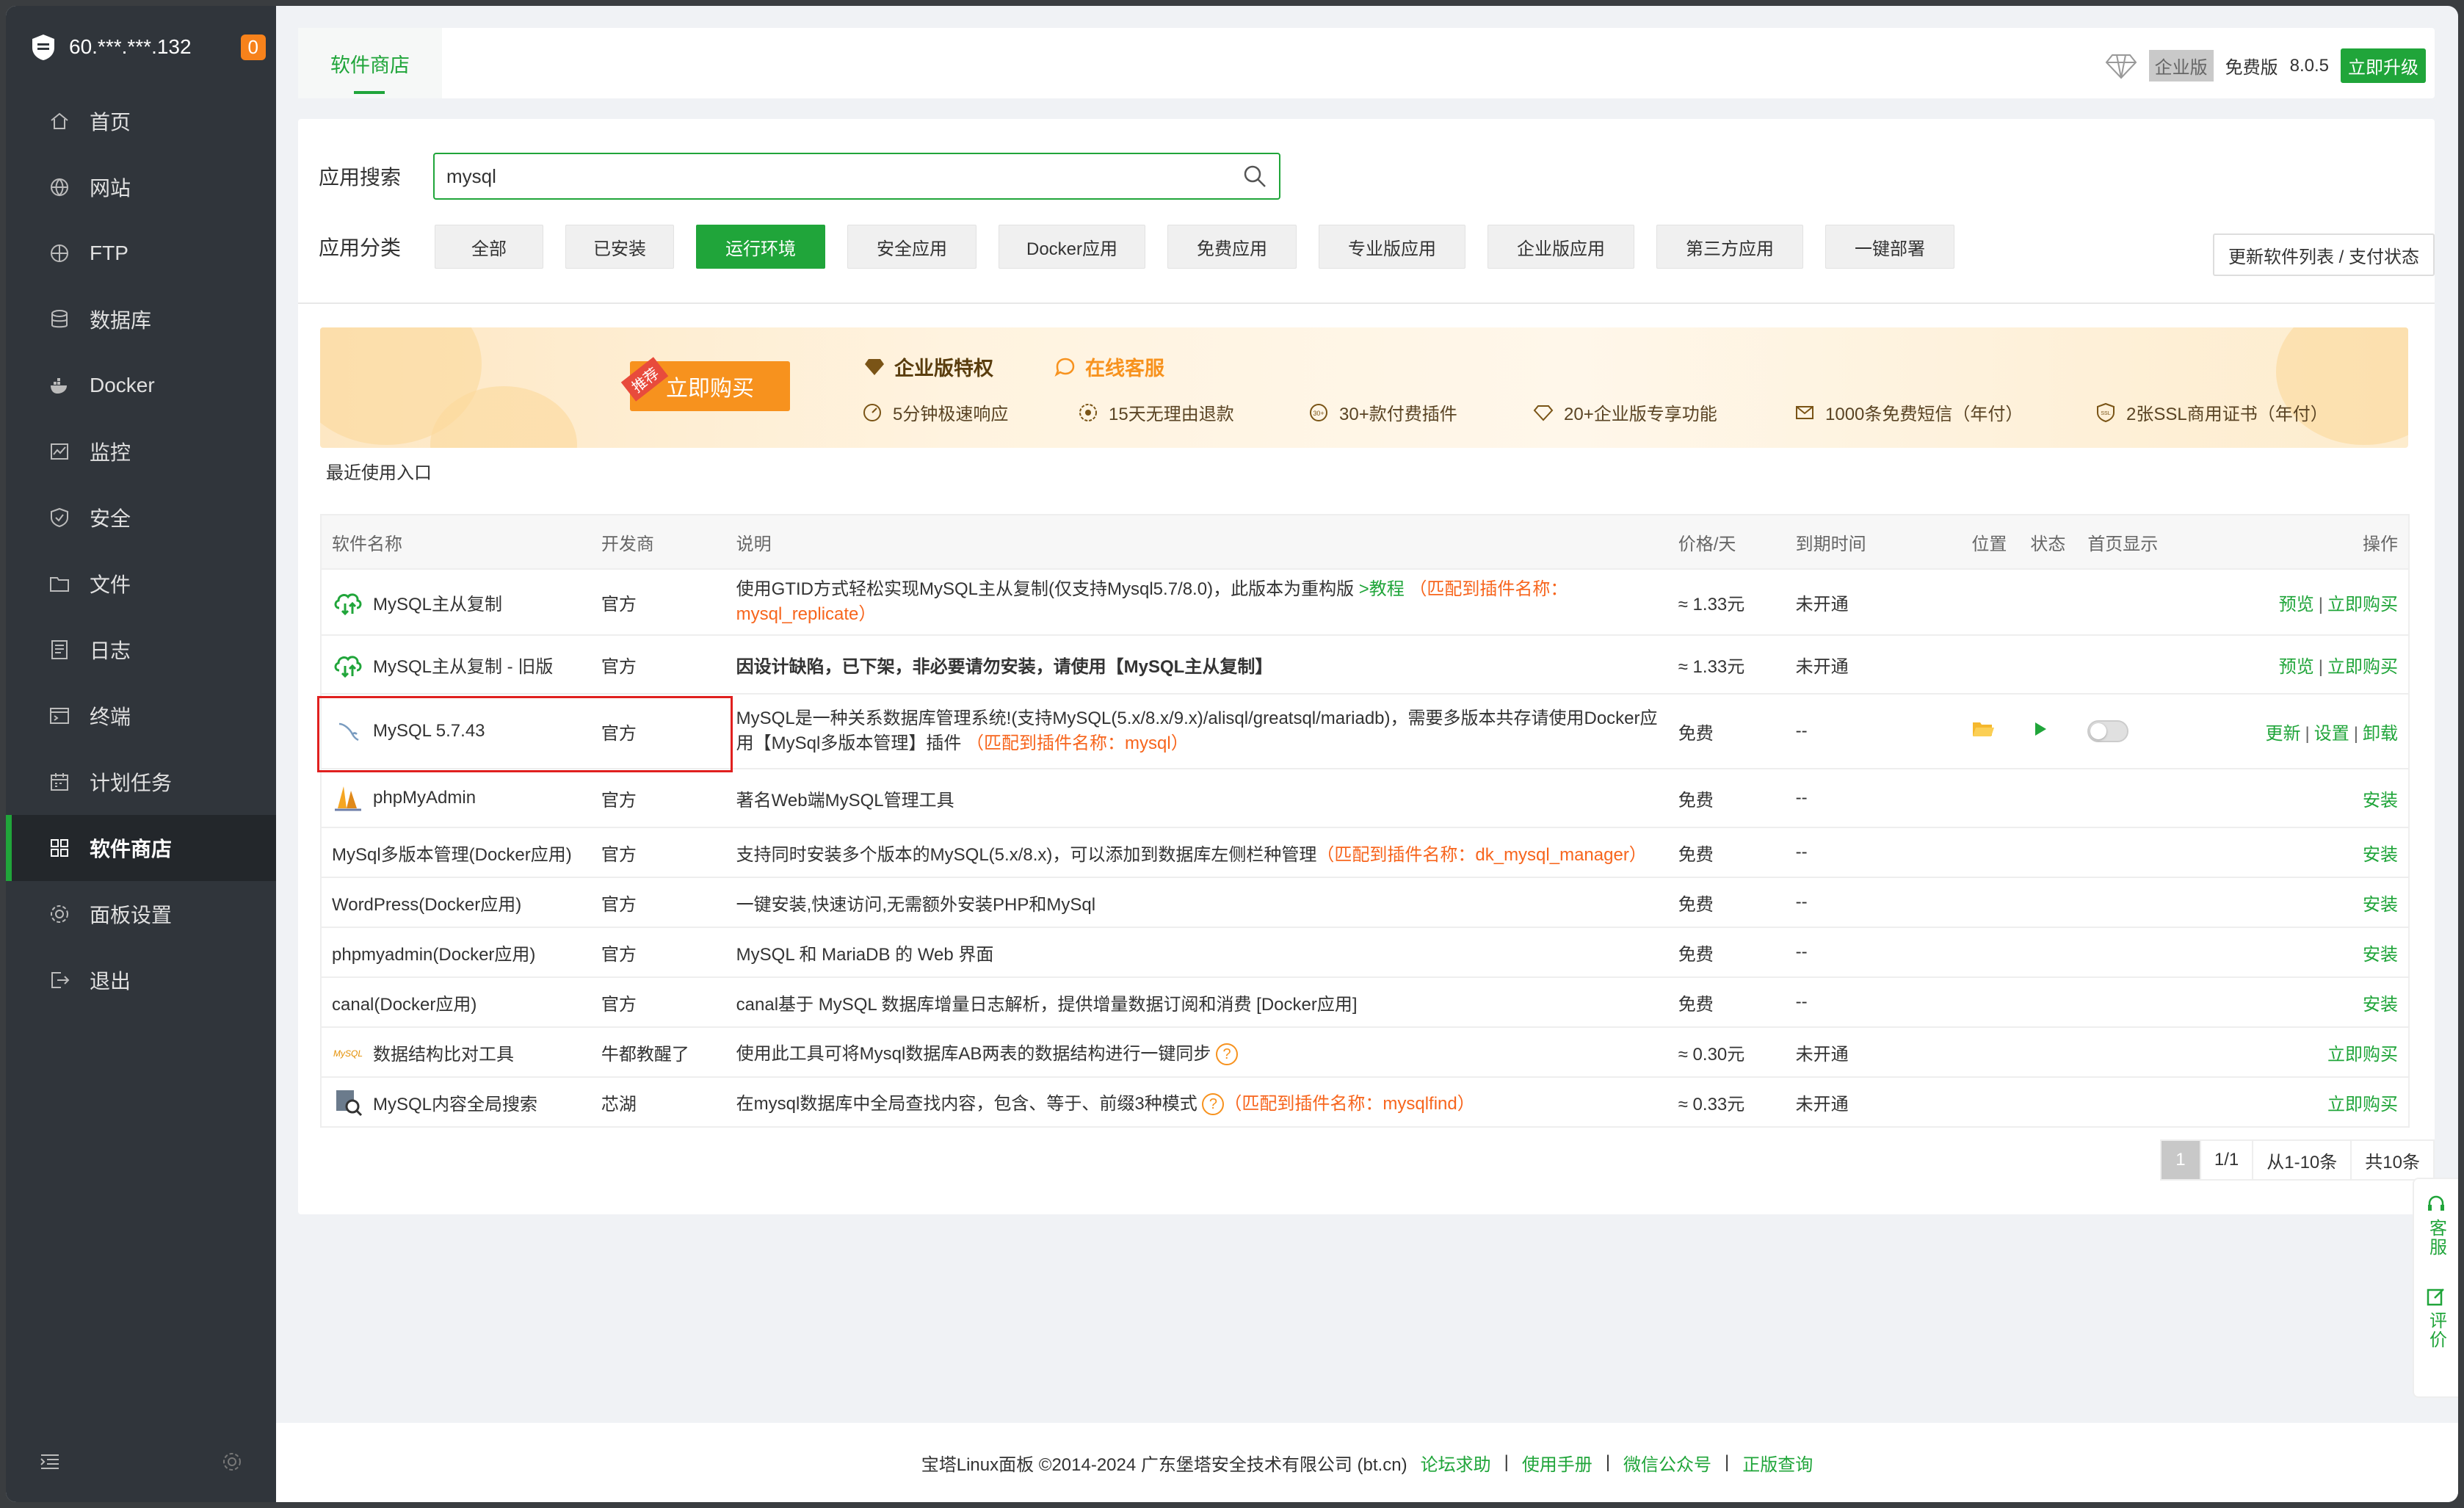  What do you see at coordinates (130, 47) in the screenshot?
I see `host-address: 60.***.***.132` at bounding box center [130, 47].